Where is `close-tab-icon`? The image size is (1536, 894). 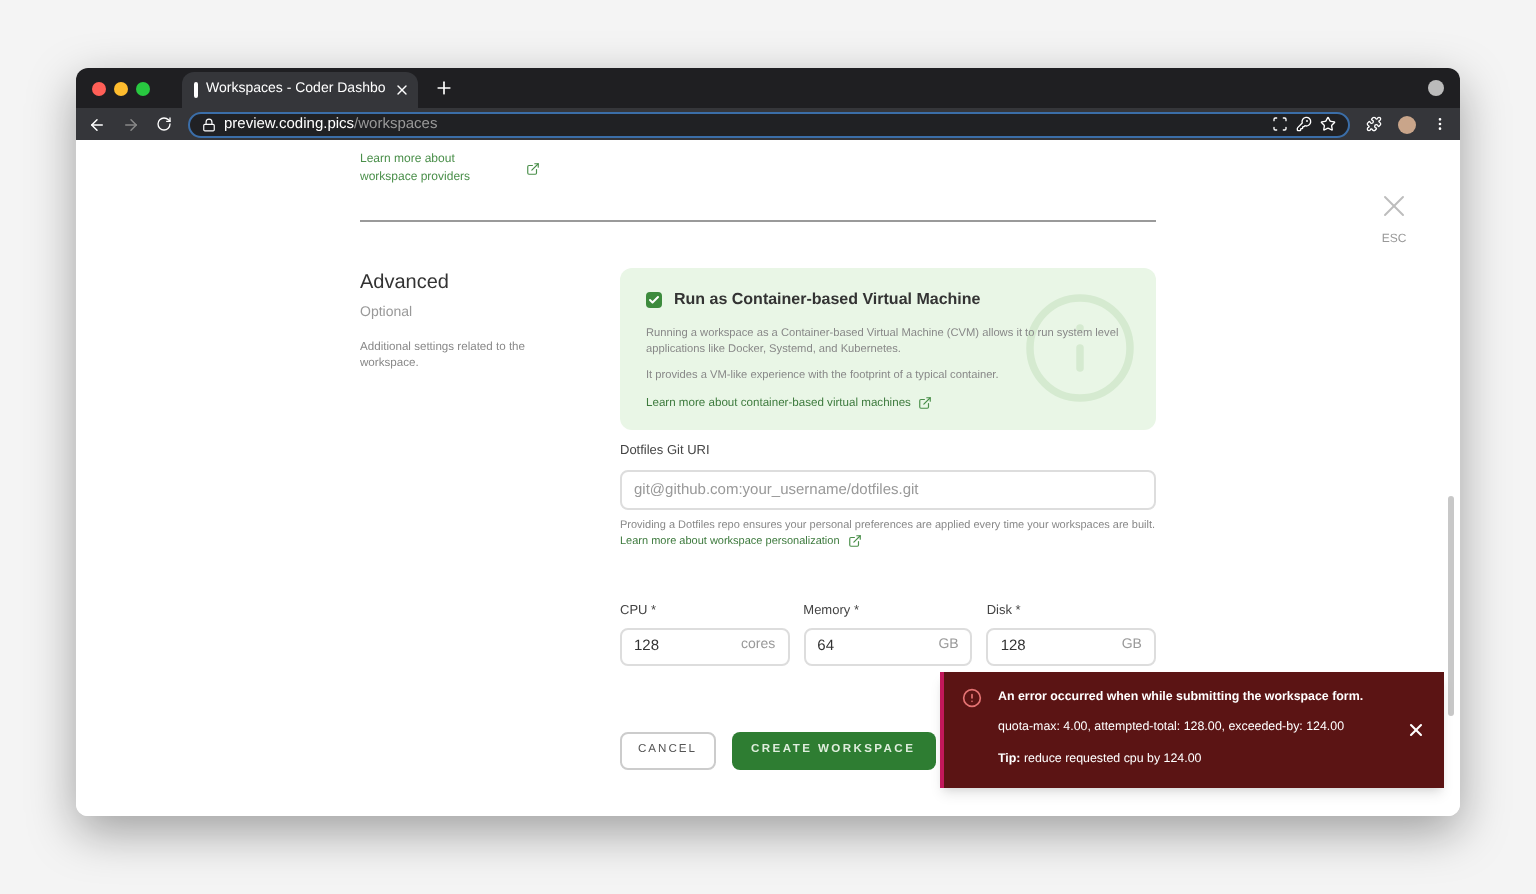 close-tab-icon is located at coordinates (401, 90).